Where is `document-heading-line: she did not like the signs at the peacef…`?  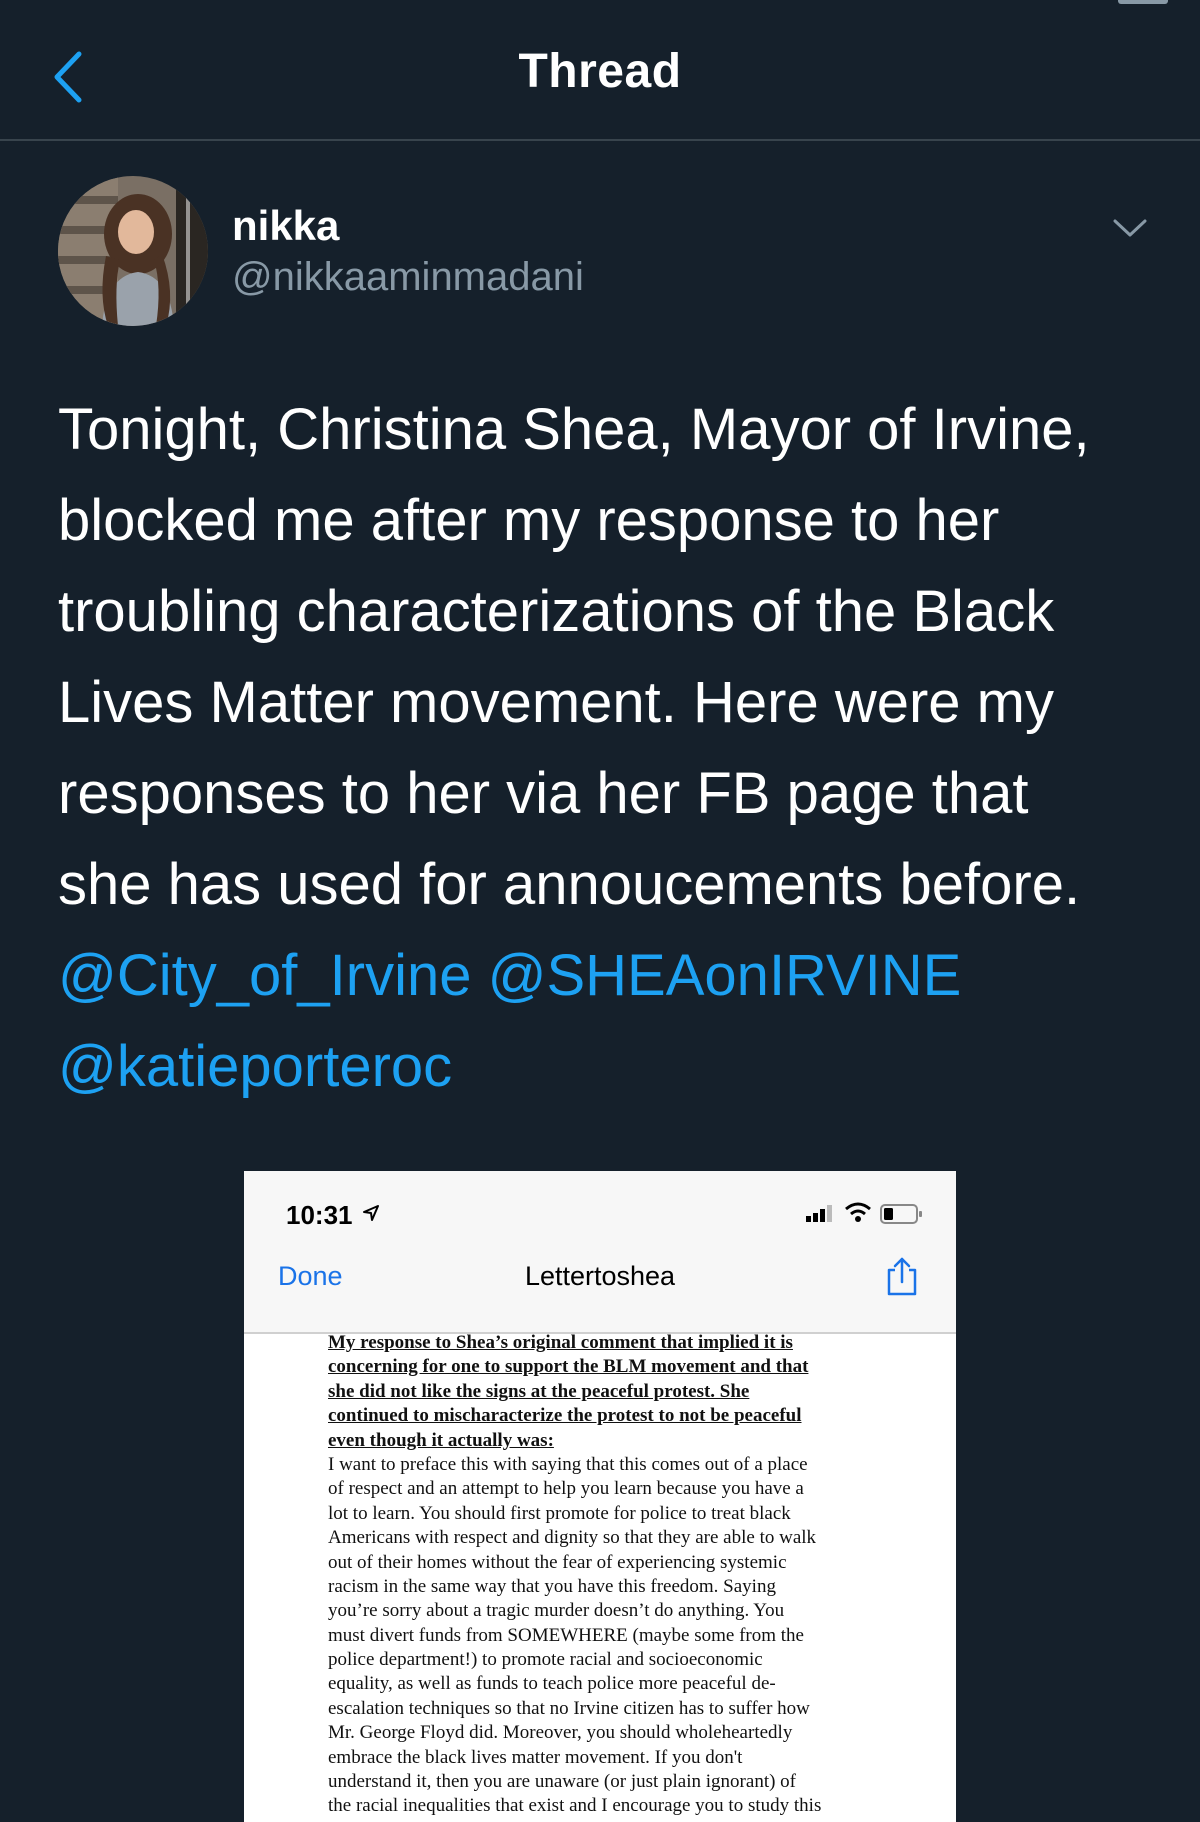
document-heading-line: she did not like the signs at the peacef… is located at coordinates (539, 1391).